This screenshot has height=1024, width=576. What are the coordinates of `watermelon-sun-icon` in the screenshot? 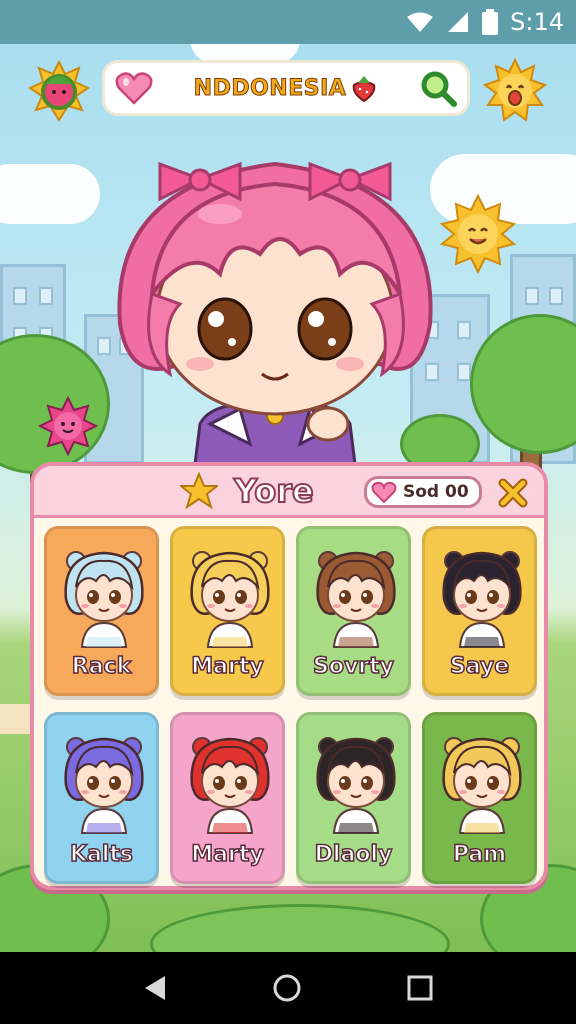 It's located at (59, 91).